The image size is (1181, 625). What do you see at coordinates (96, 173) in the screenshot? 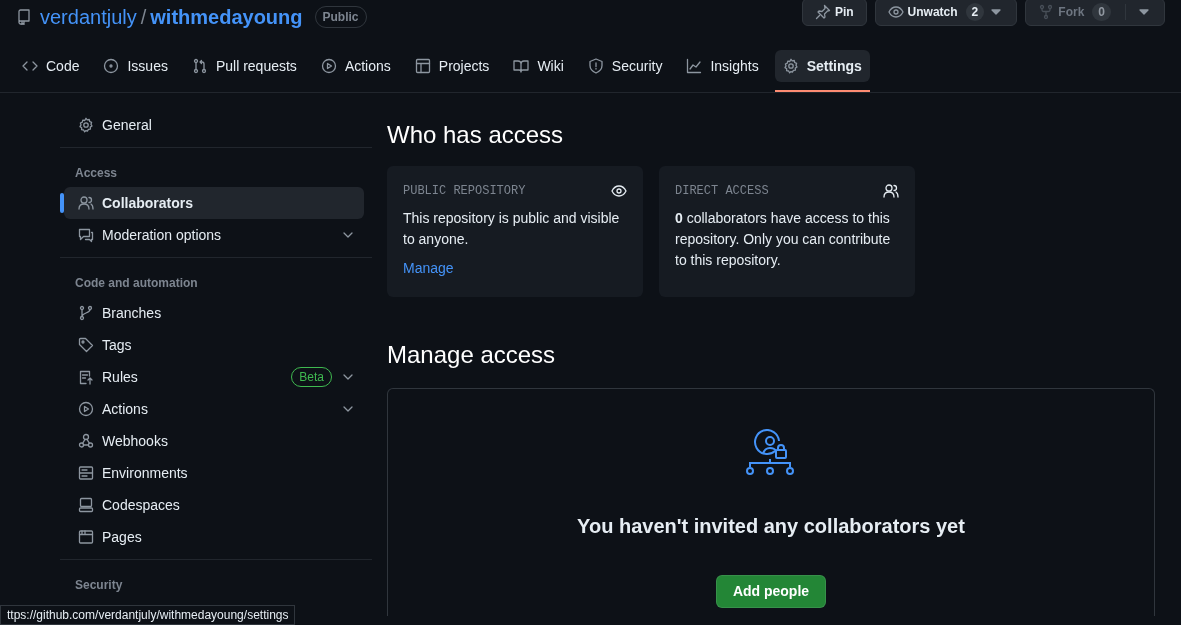
I see `section-heading: Access` at bounding box center [96, 173].